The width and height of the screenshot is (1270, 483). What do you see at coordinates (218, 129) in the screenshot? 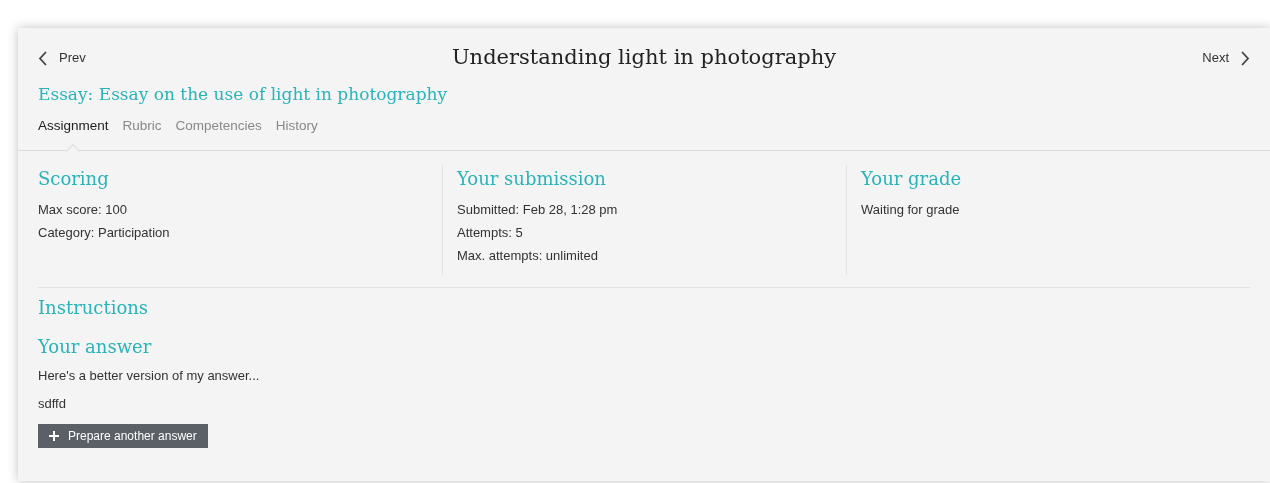
I see `tab: Competencies` at bounding box center [218, 129].